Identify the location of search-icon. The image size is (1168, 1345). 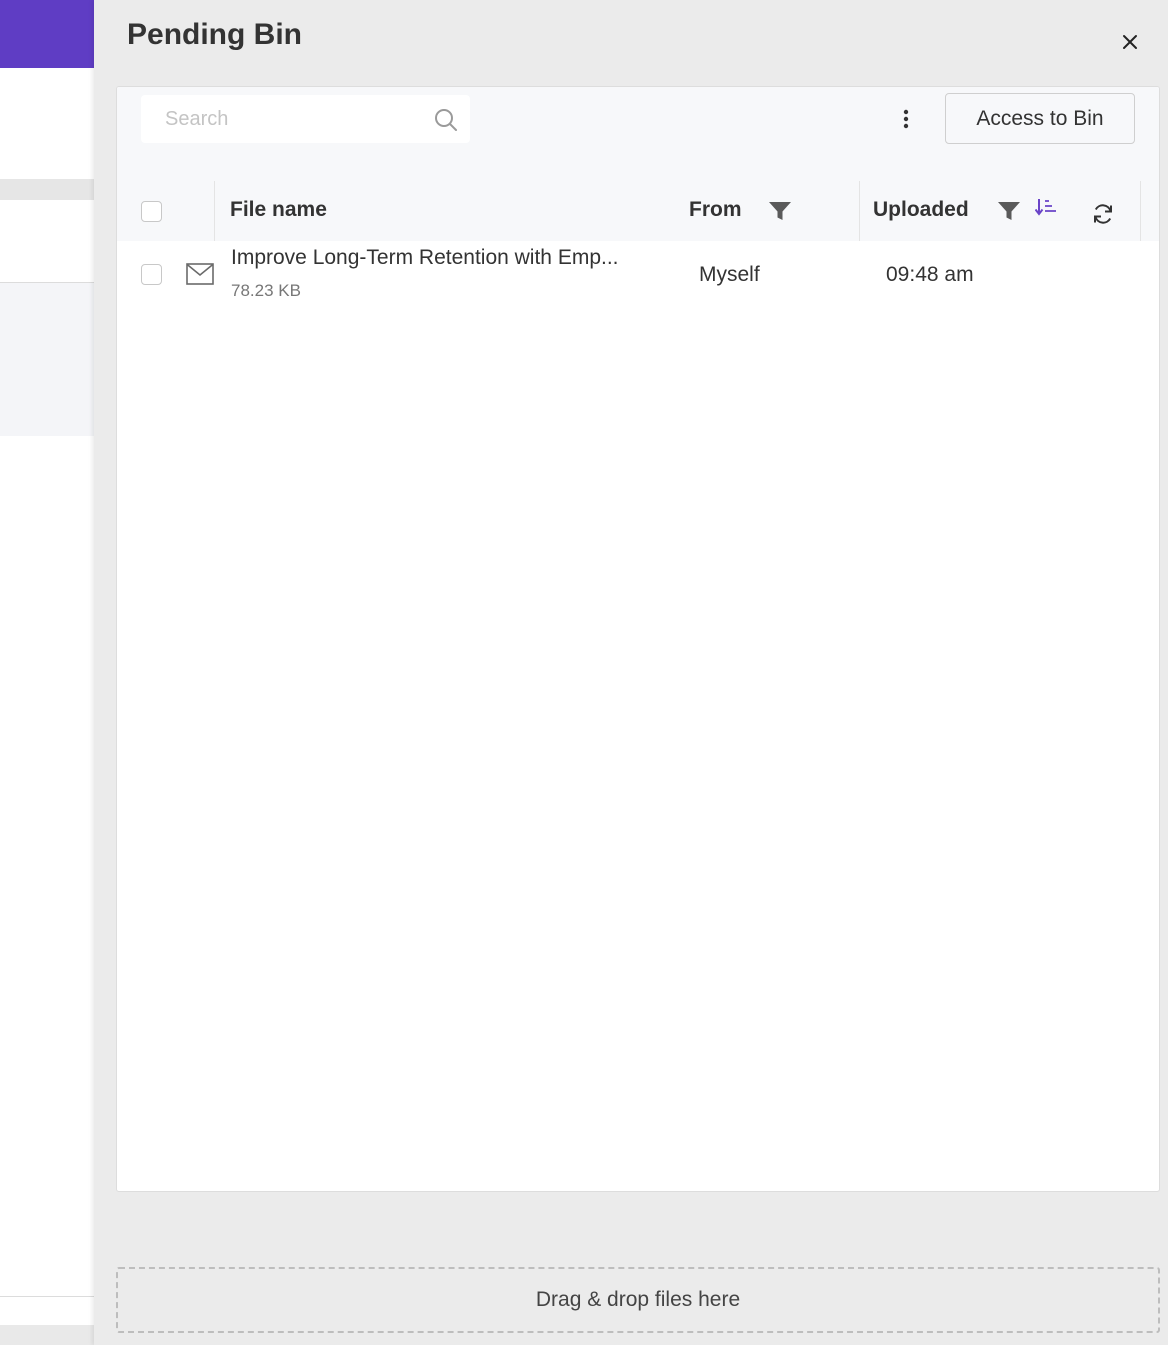
(446, 120).